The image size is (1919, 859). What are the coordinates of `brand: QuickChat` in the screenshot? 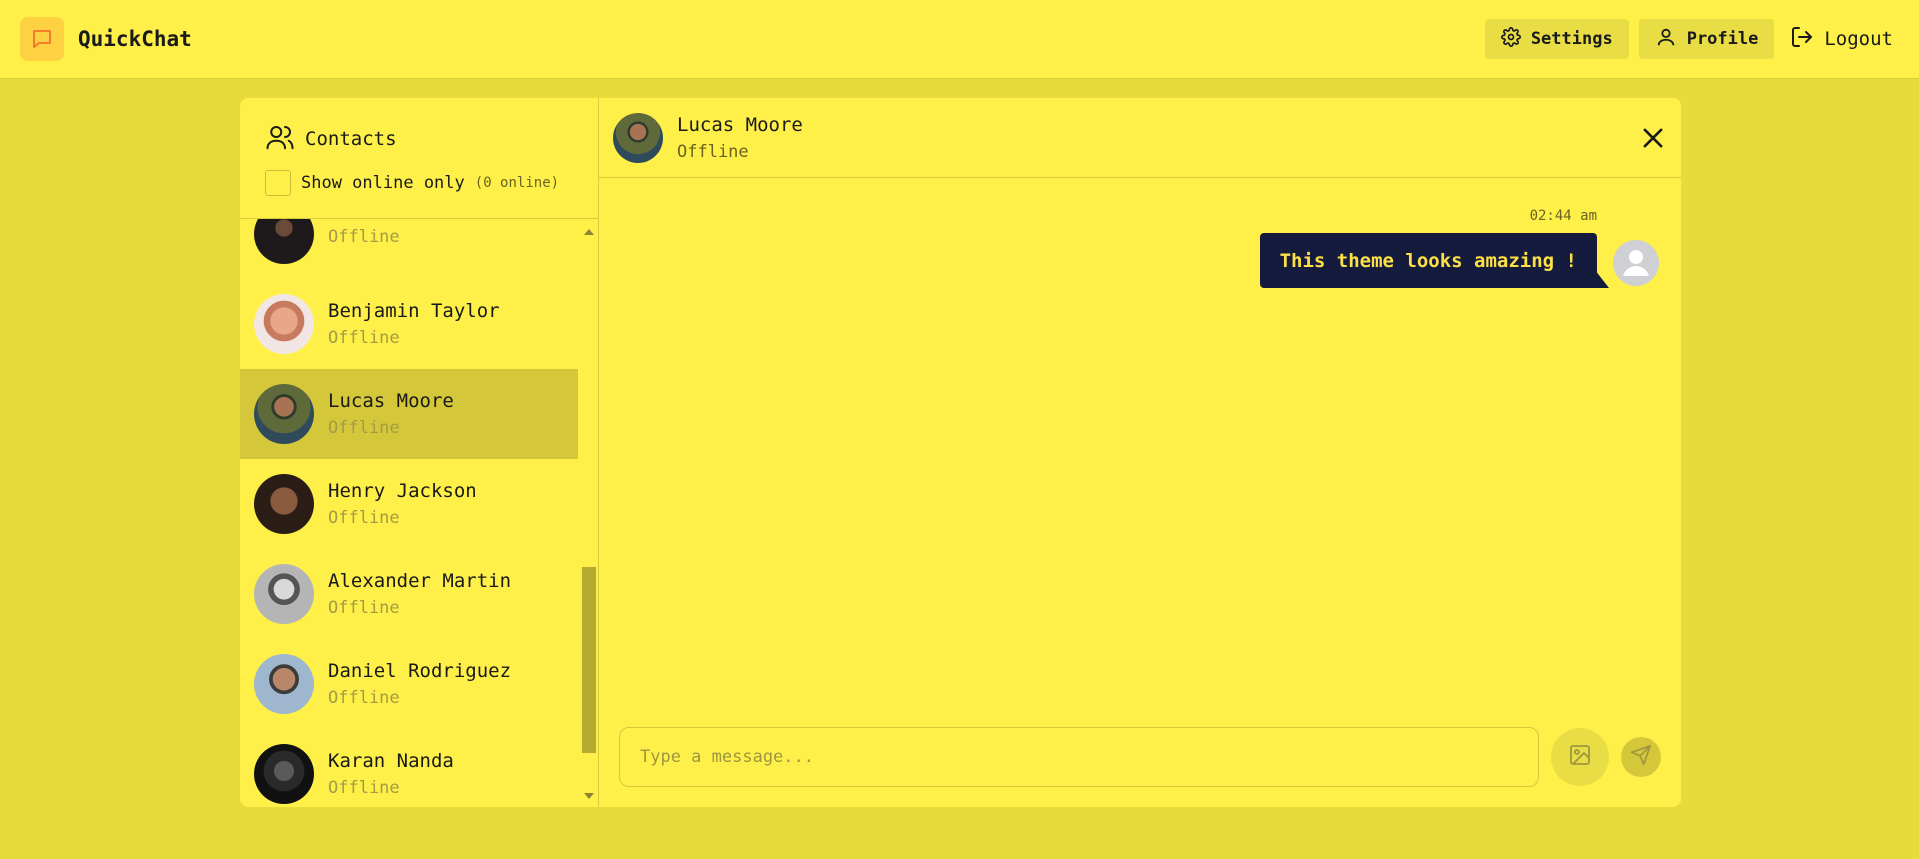 It's located at (106, 39).